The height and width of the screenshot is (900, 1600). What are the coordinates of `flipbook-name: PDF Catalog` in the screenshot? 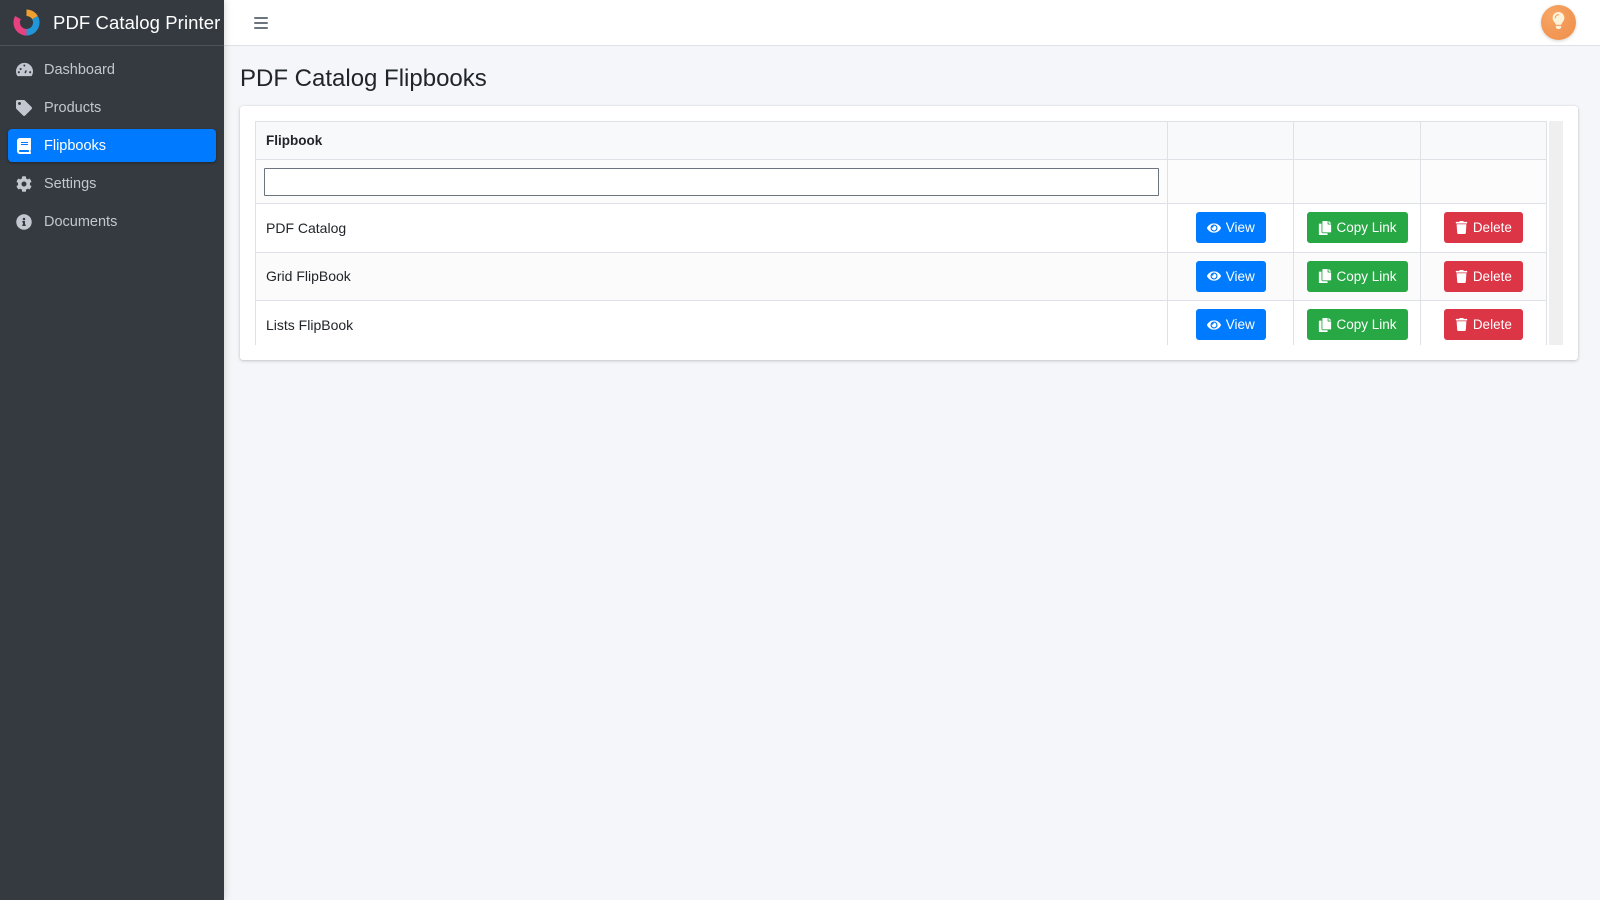 It's located at (712, 228).